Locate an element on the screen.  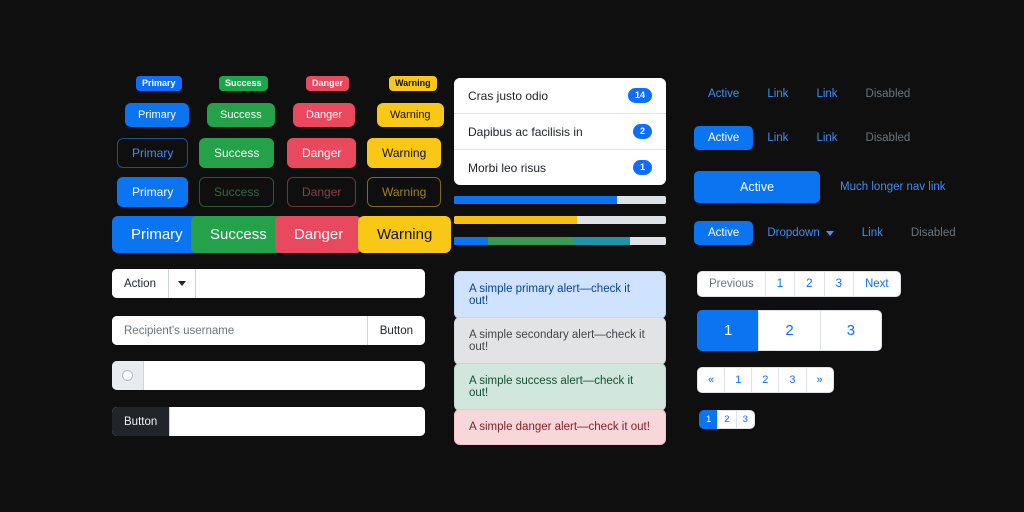
button-danger-disabled: Danger is located at coordinates (322, 192).